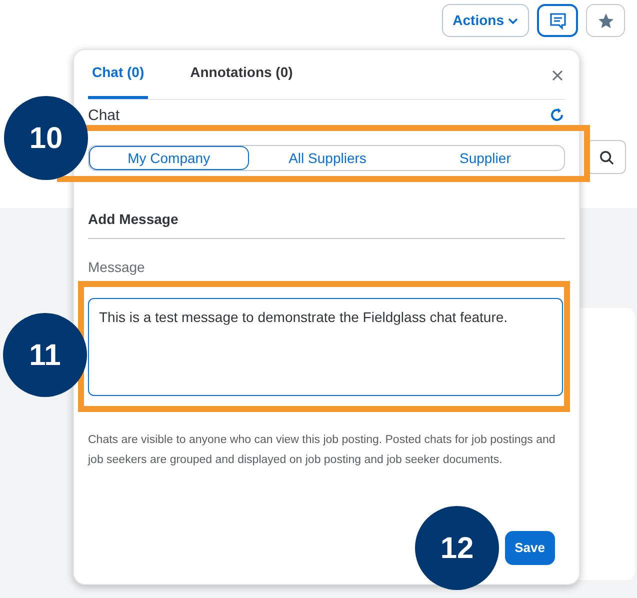 This screenshot has height=598, width=637. I want to click on chat-button, so click(557, 20).